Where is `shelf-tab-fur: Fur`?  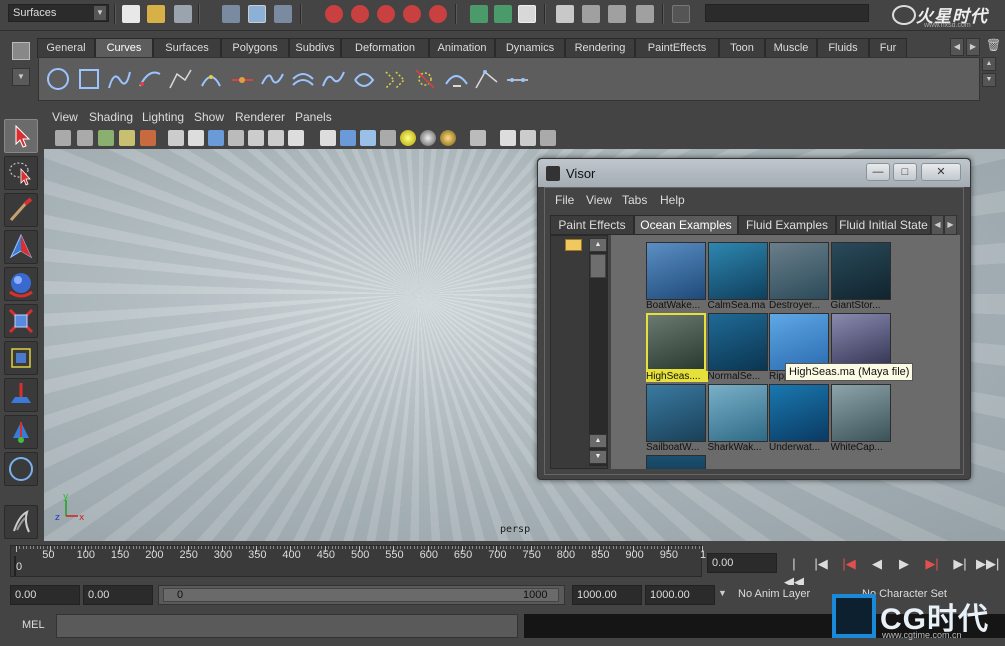 shelf-tab-fur: Fur is located at coordinates (888, 48).